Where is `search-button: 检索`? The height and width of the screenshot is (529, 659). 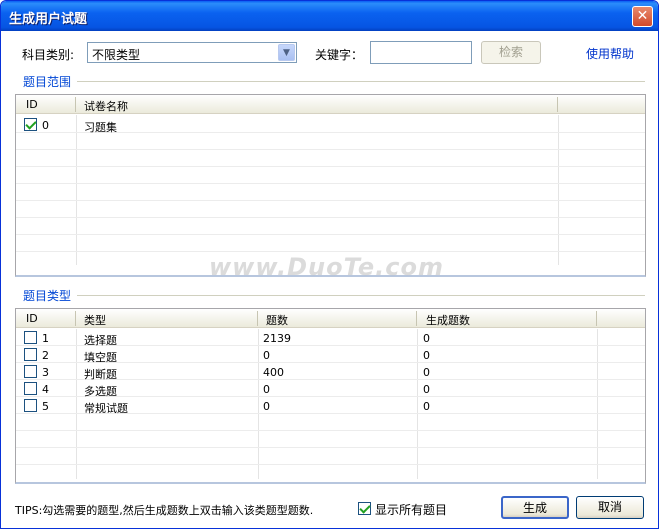 search-button: 检索 is located at coordinates (511, 52).